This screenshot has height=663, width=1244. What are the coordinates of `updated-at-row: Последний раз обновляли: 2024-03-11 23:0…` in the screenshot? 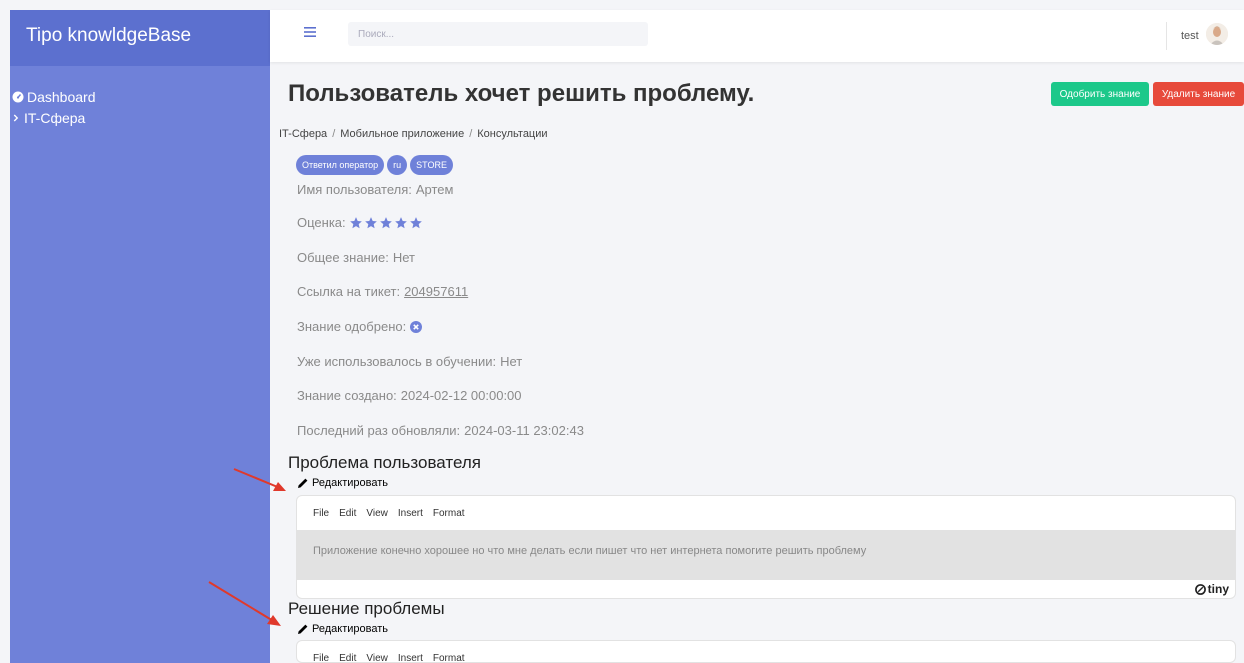 It's located at (440, 430).